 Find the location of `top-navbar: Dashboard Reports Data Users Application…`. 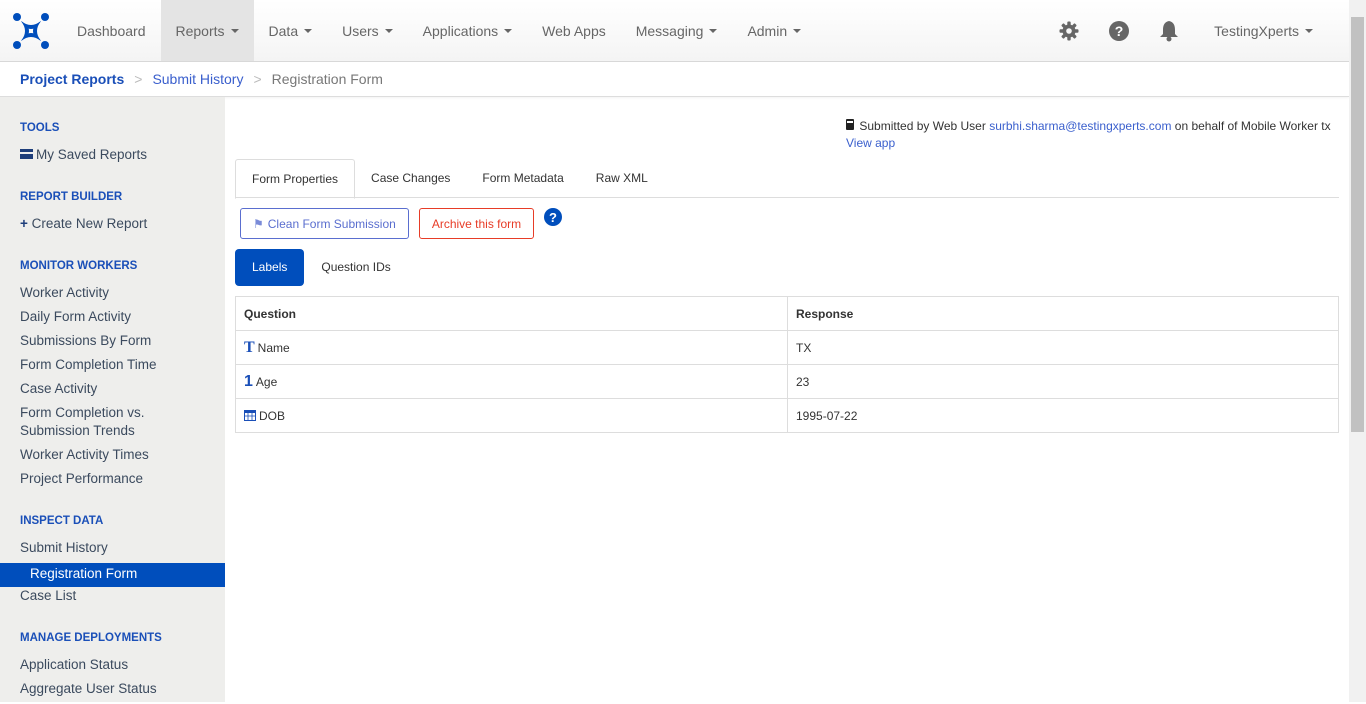

top-navbar: Dashboard Reports Data Users Application… is located at coordinates (674, 31).